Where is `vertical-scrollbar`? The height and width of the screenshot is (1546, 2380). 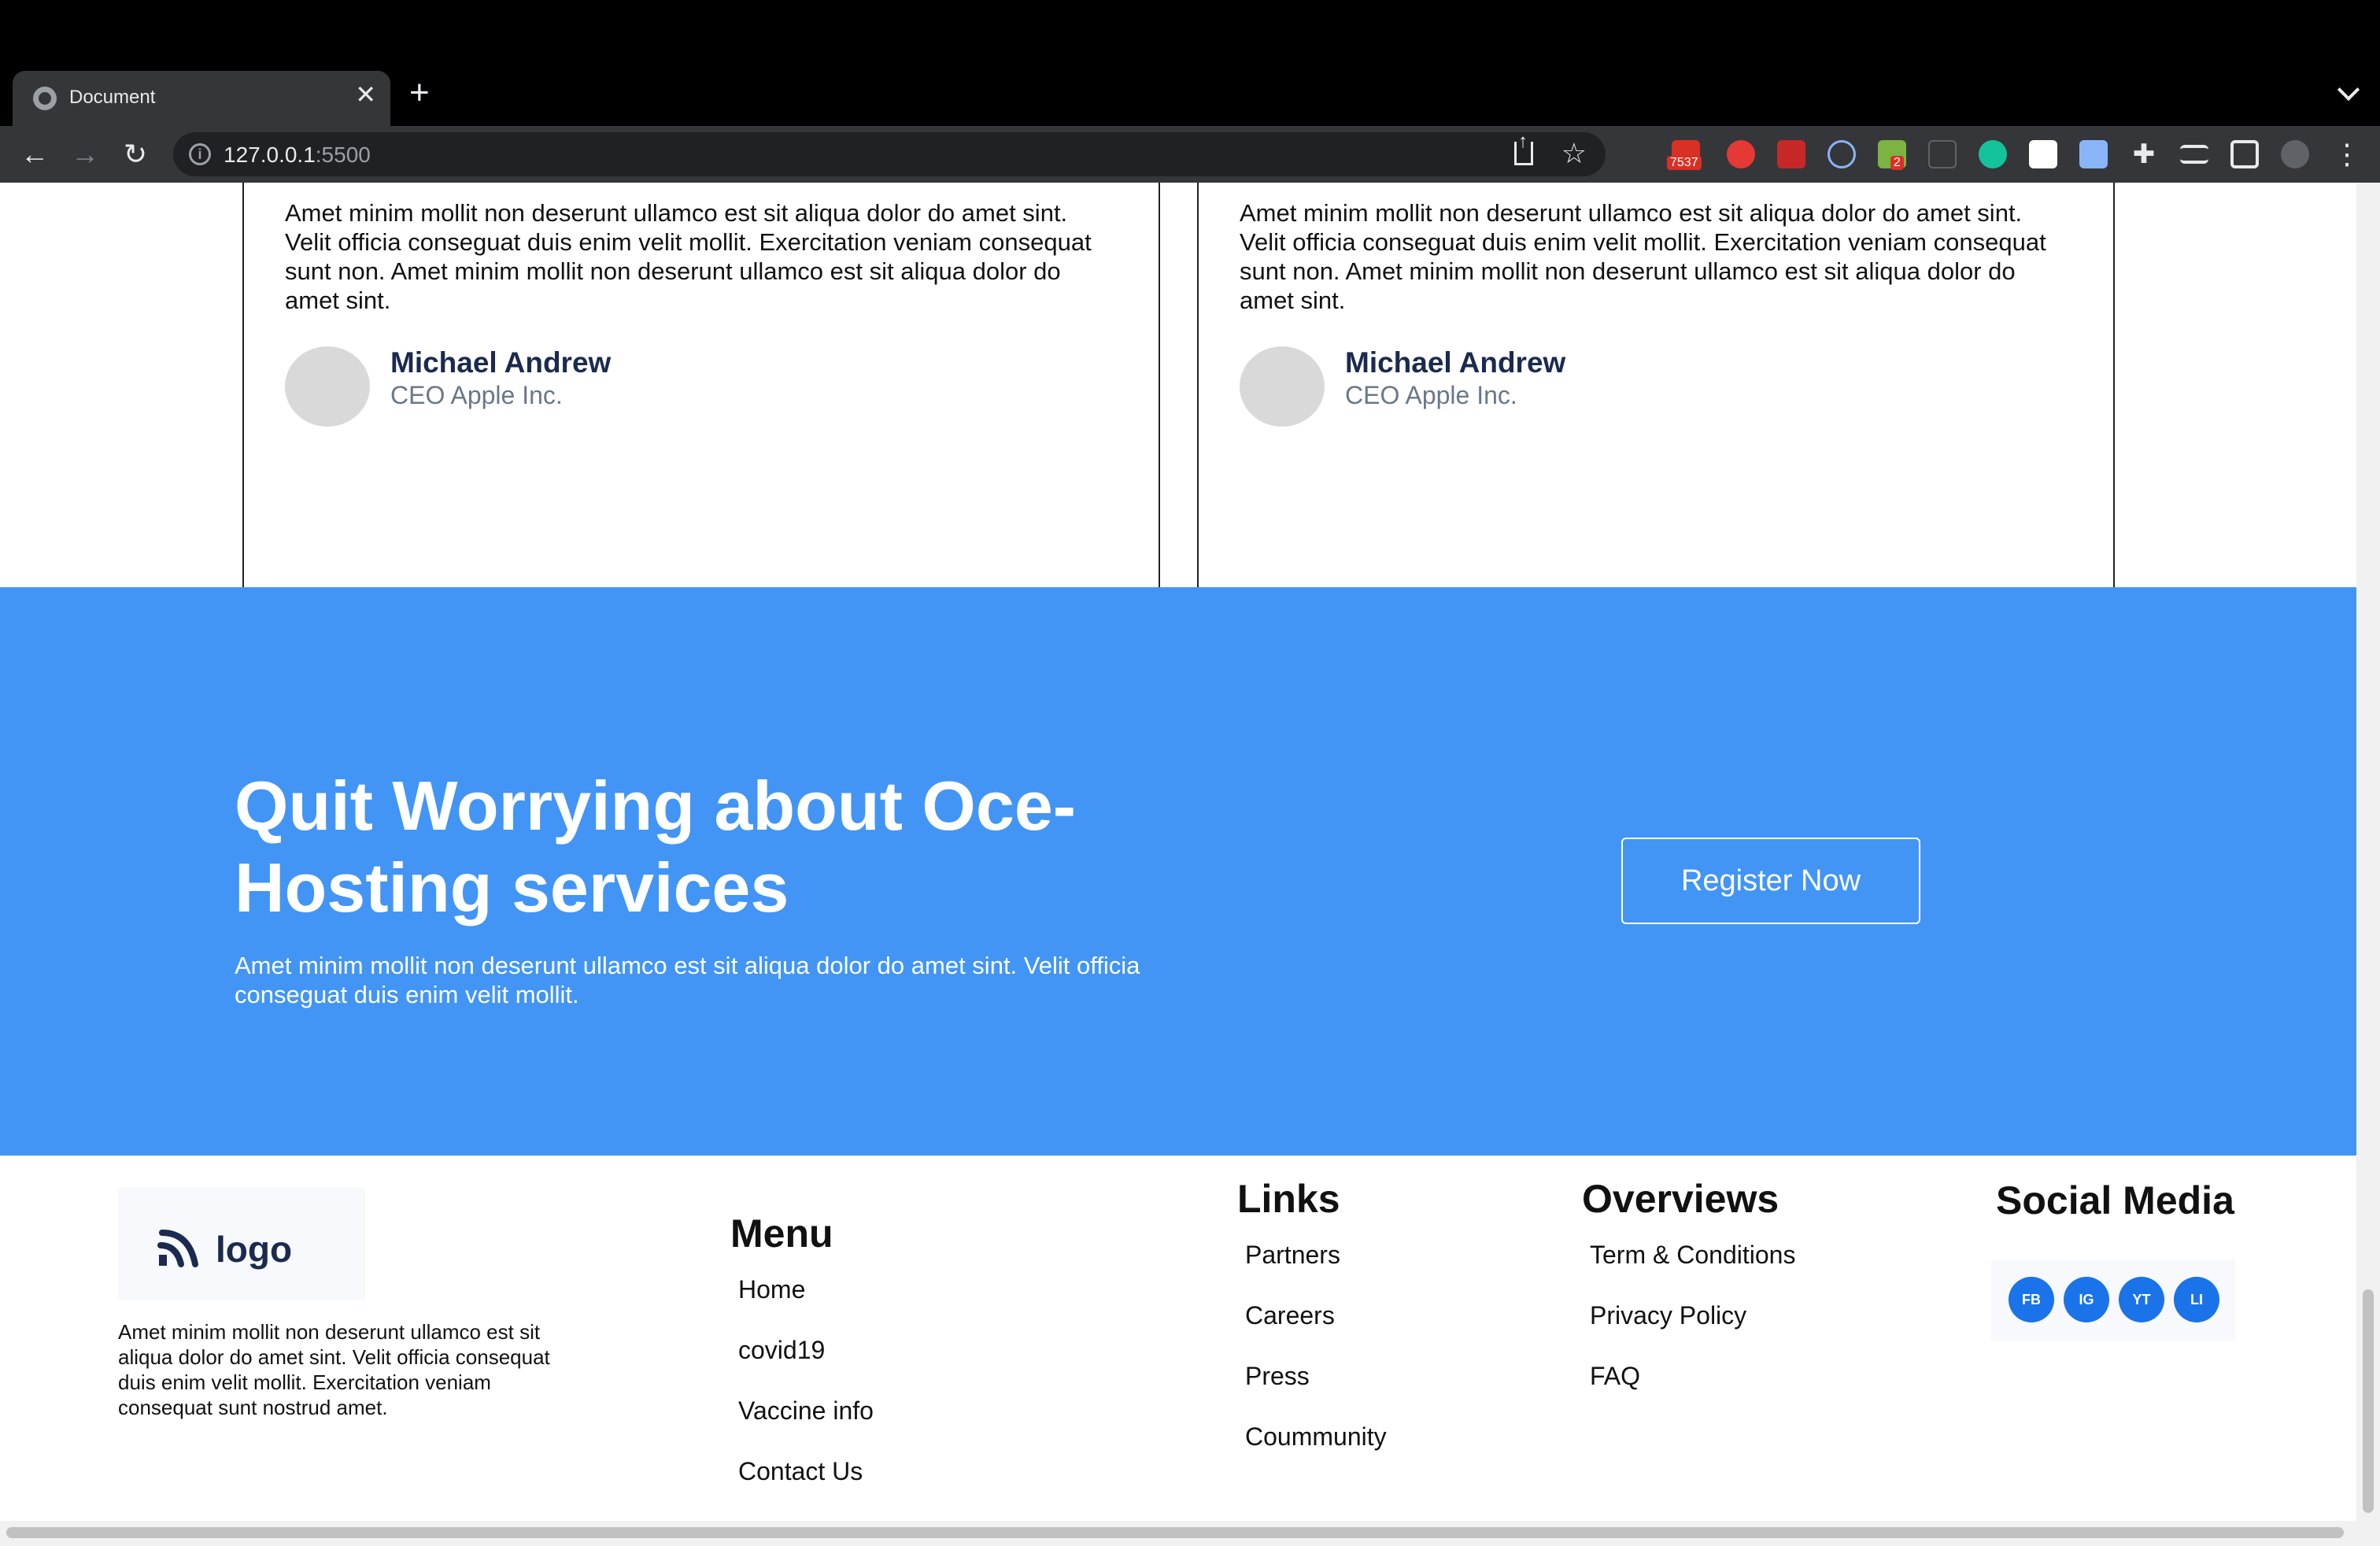
vertical-scrollbar is located at coordinates (2368, 852).